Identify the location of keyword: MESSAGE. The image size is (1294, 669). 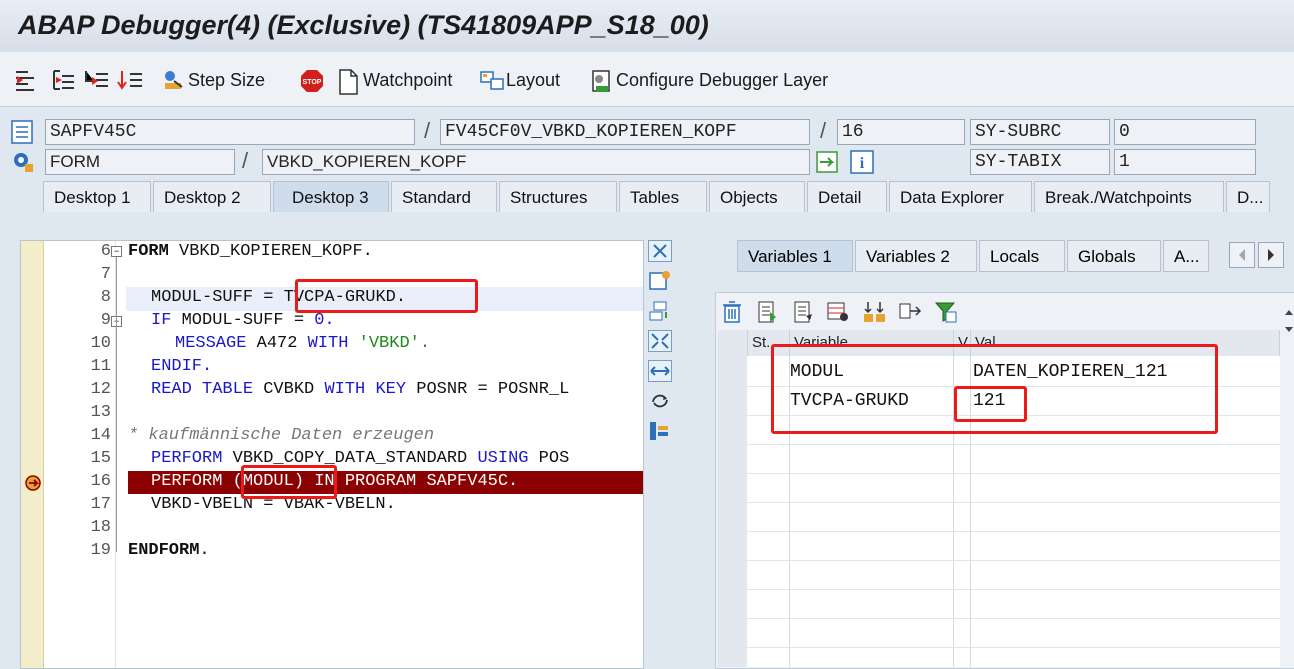
(211, 343).